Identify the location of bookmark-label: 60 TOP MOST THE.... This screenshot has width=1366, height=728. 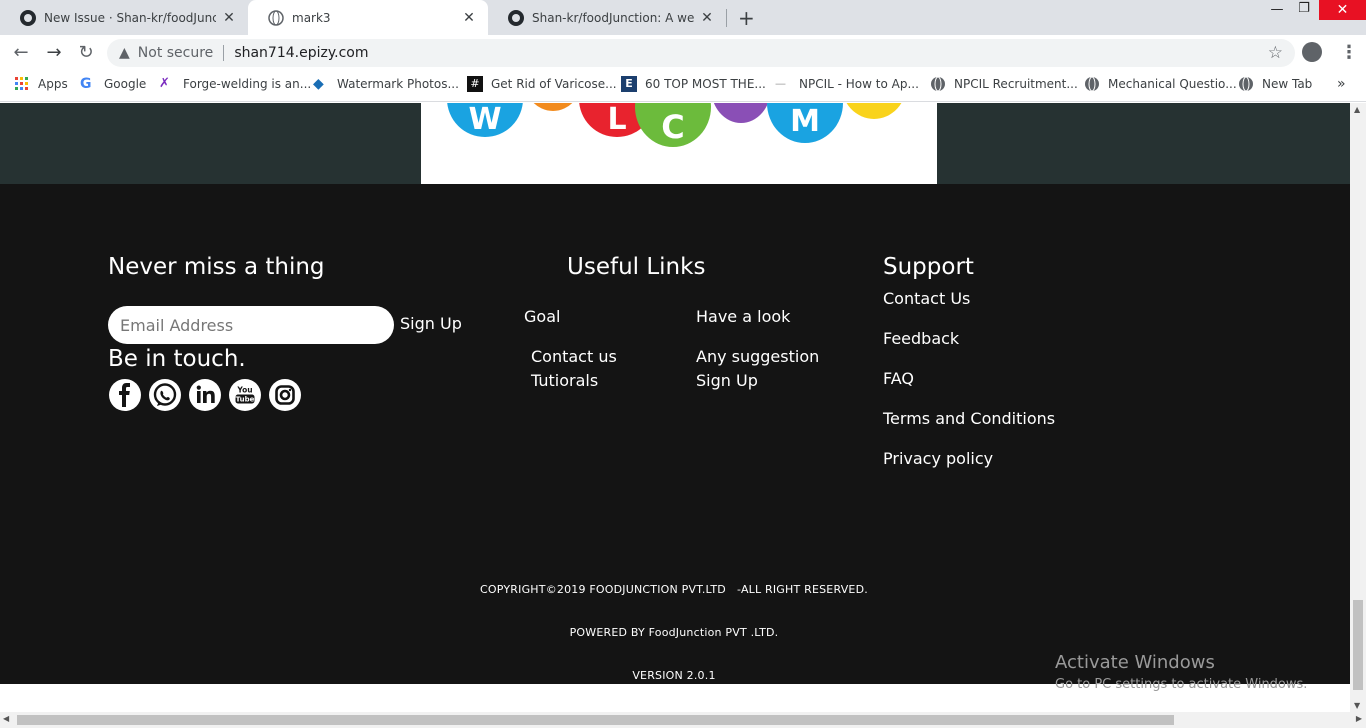
(705, 84).